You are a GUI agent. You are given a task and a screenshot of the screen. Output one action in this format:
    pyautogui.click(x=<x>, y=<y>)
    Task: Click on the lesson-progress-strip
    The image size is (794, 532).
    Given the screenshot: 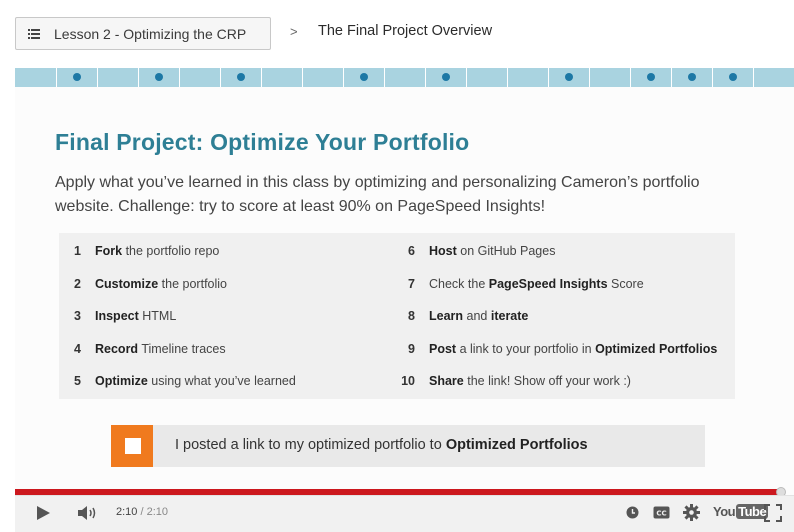 What is the action you would take?
    pyautogui.click(x=404, y=77)
    